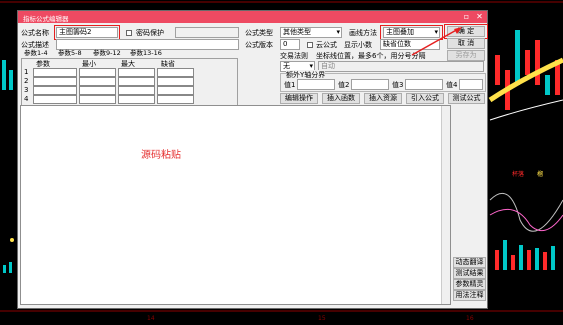 The height and width of the screenshot is (325, 563). What do you see at coordinates (55, 99) in the screenshot?
I see `param-4-name` at bounding box center [55, 99].